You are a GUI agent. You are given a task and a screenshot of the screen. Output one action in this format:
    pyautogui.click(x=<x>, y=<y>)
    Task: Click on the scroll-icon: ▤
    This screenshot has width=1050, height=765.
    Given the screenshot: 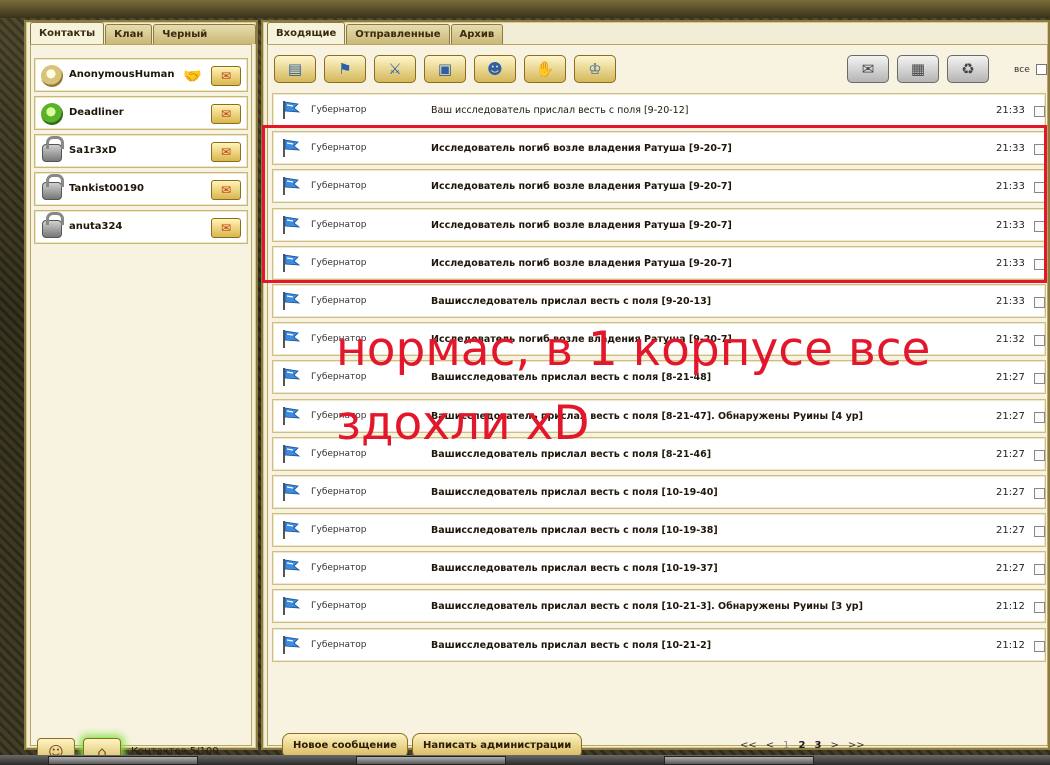 What is the action you would take?
    pyautogui.click(x=295, y=69)
    